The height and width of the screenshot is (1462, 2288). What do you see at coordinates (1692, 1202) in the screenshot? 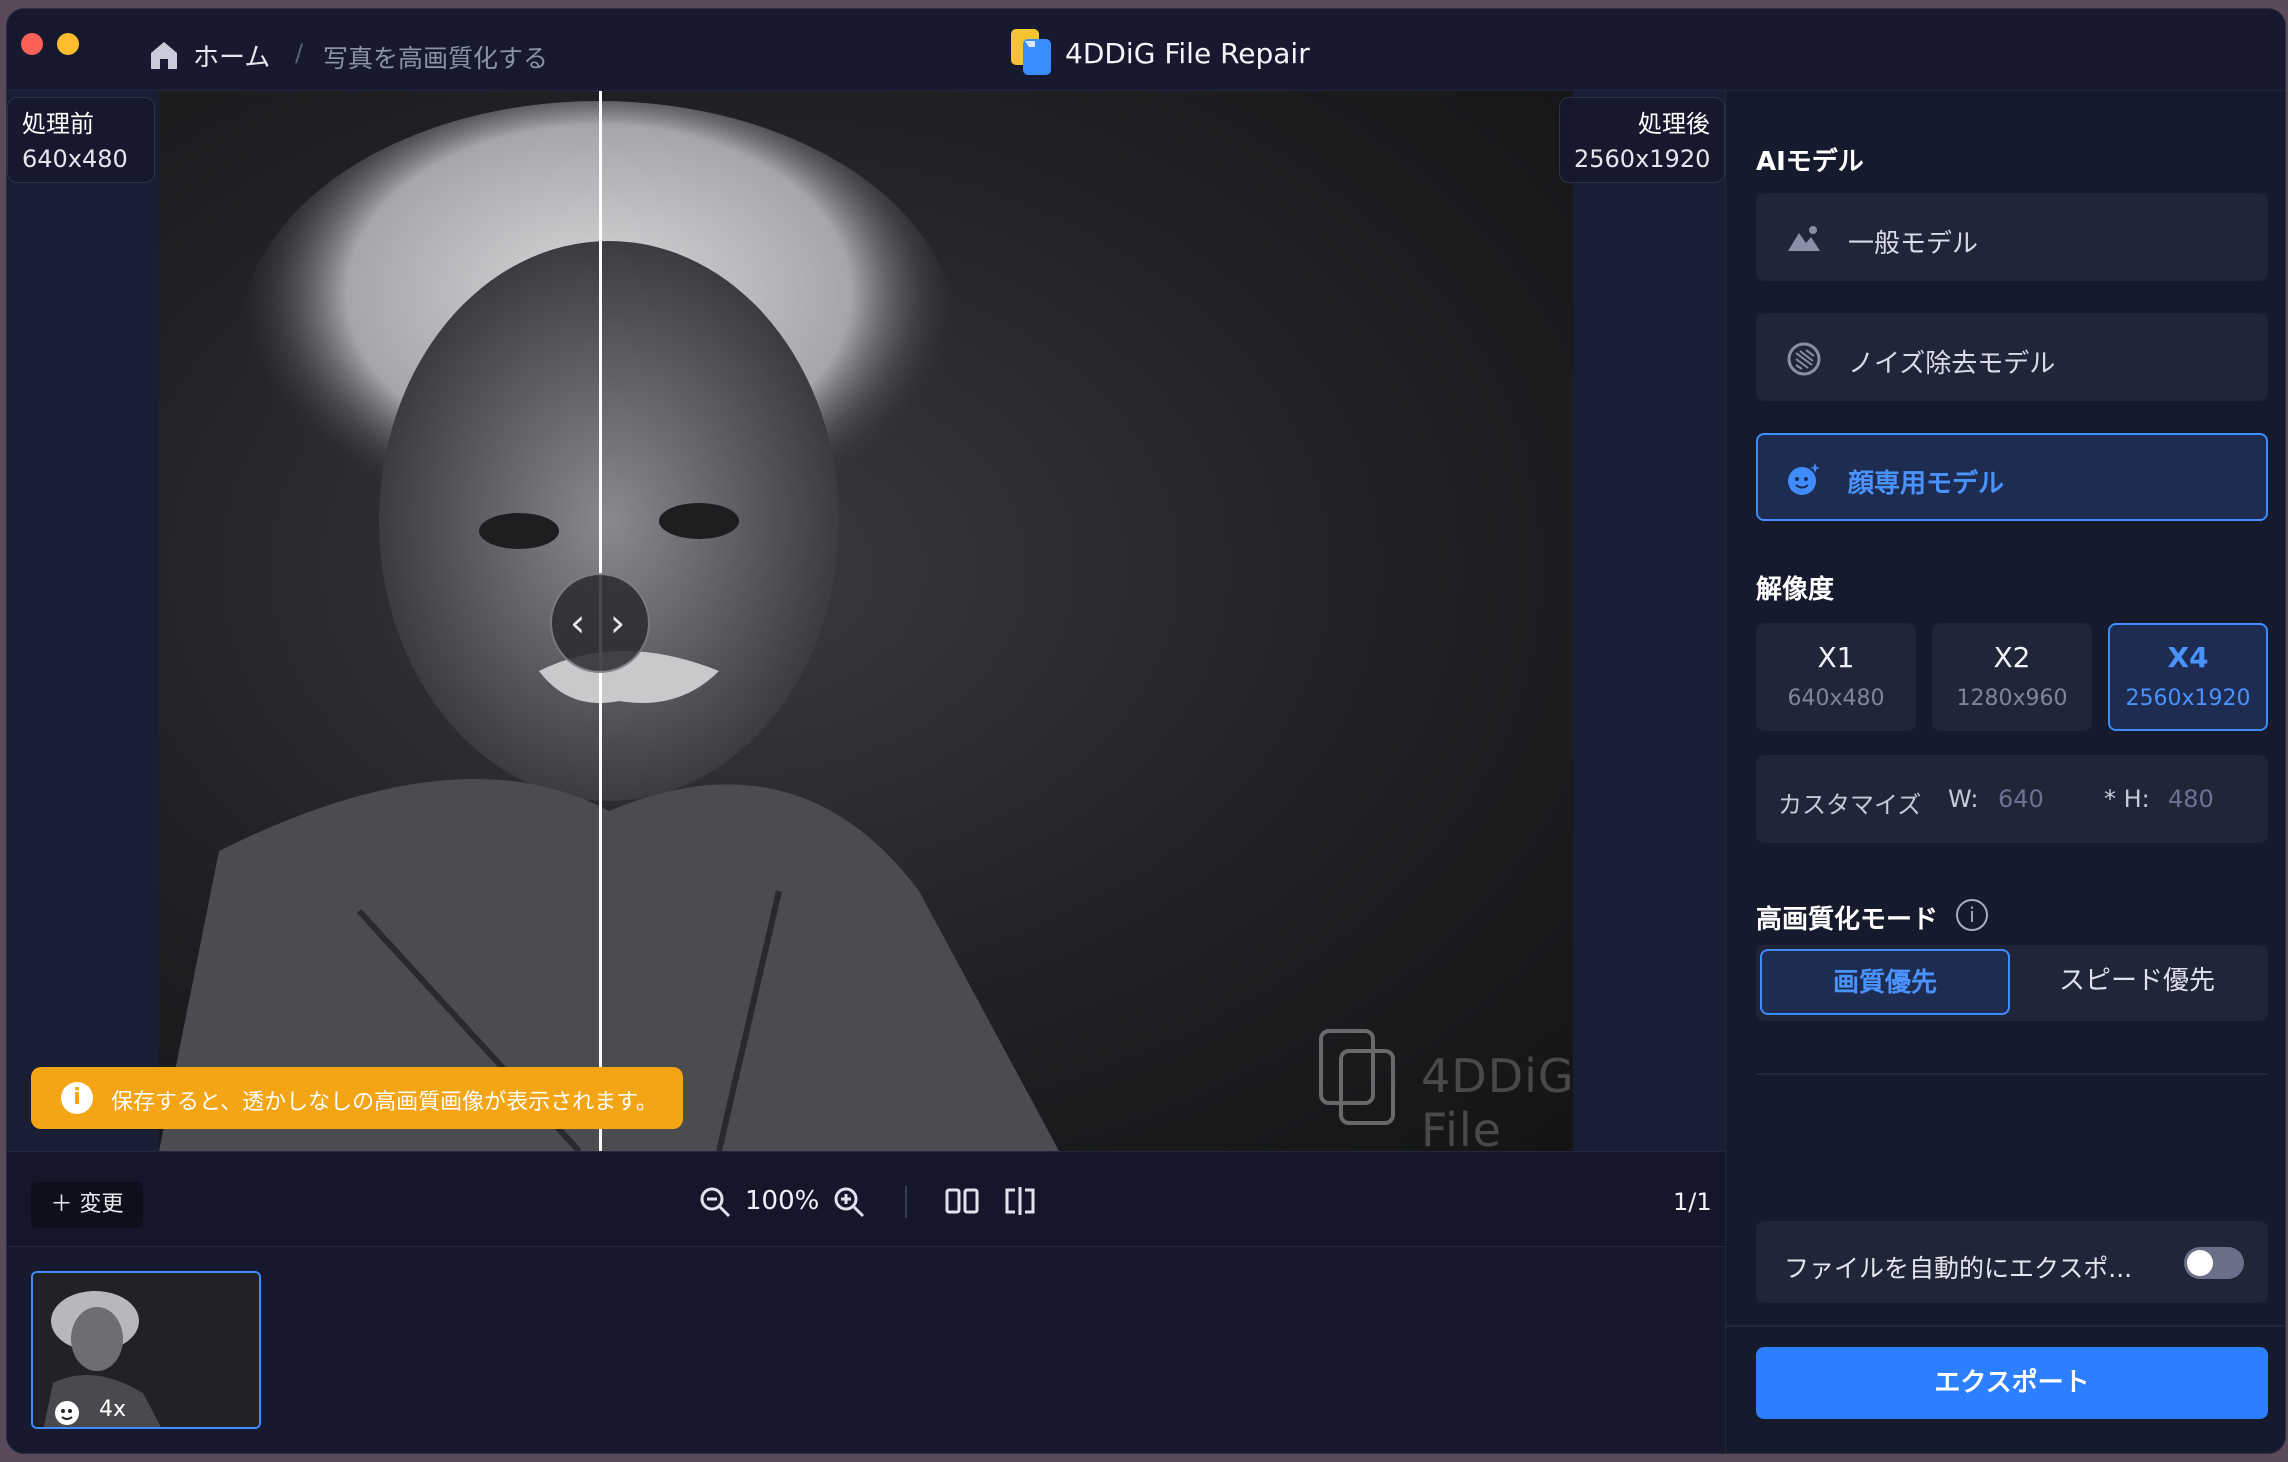
I see `page-count: 1/1` at bounding box center [1692, 1202].